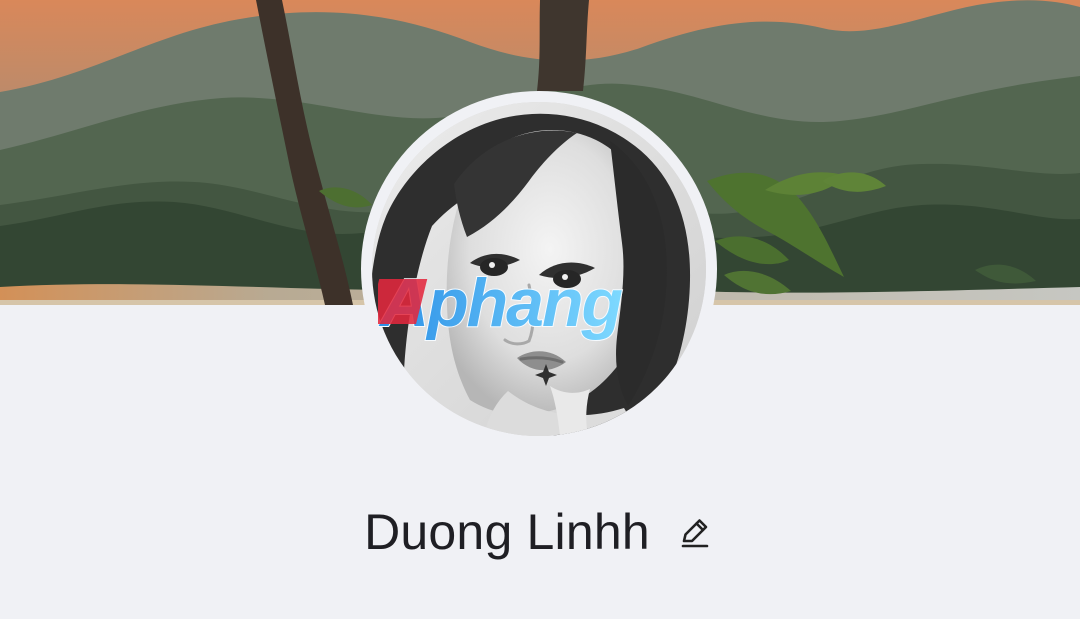 The image size is (1080, 619). I want to click on profile-name-row: Duong Linhh, so click(540, 532).